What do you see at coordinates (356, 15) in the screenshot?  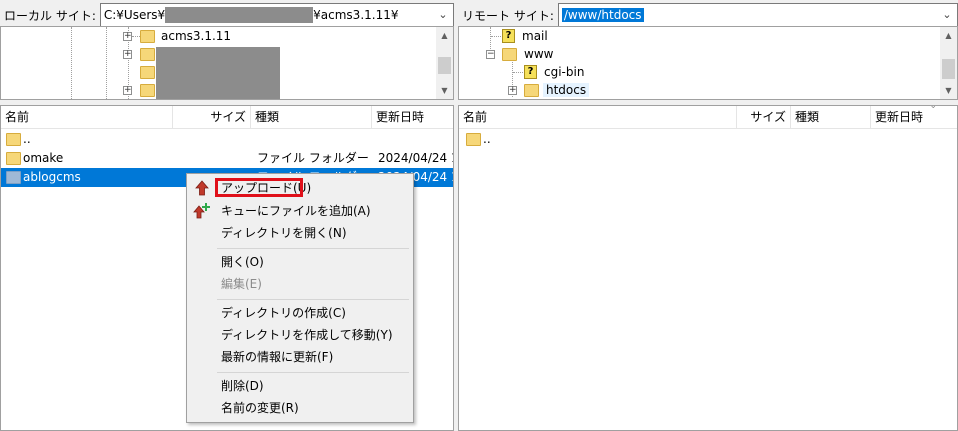 I see `local-path-suffix: ¥acms3.1.11¥` at bounding box center [356, 15].